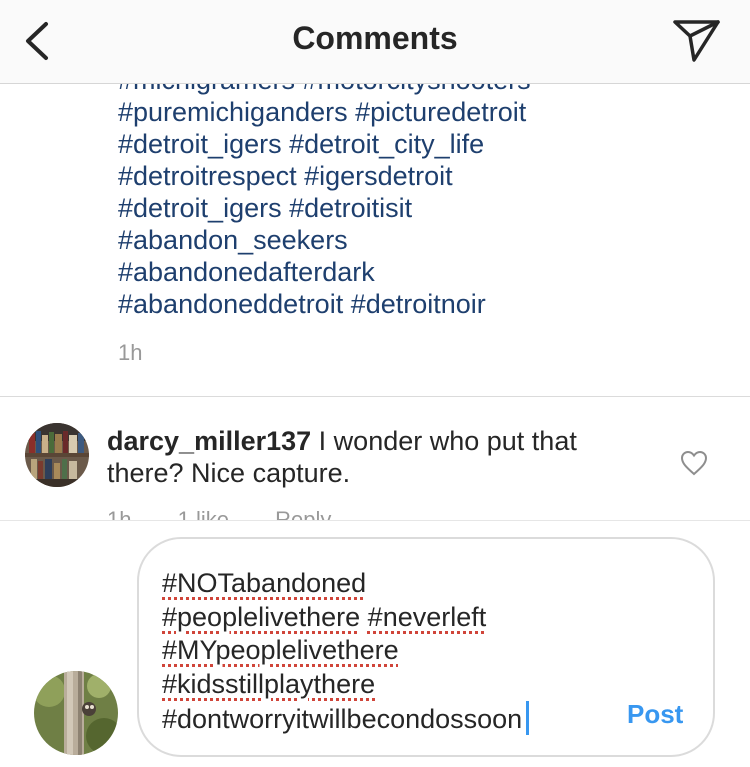  Describe the element at coordinates (280, 650) in the screenshot. I see `input-tag: #MYpeoplelivethere` at that location.